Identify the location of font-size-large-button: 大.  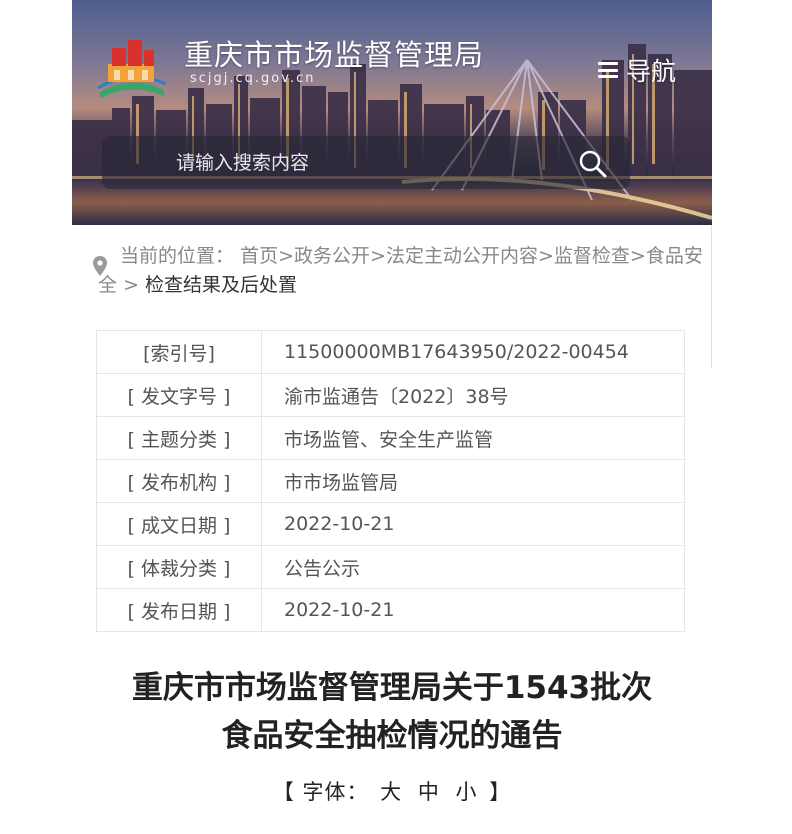
(391, 792).